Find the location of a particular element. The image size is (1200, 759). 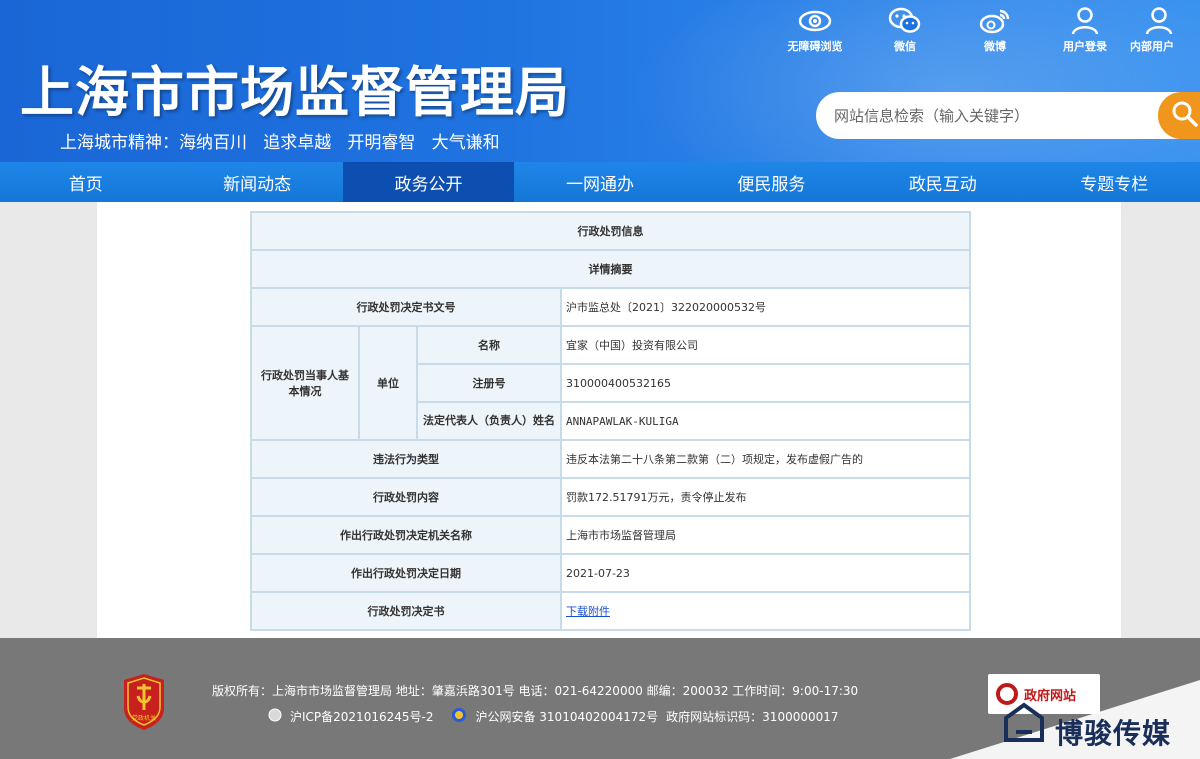

table-title: 行政处罚信息 is located at coordinates (610, 231).